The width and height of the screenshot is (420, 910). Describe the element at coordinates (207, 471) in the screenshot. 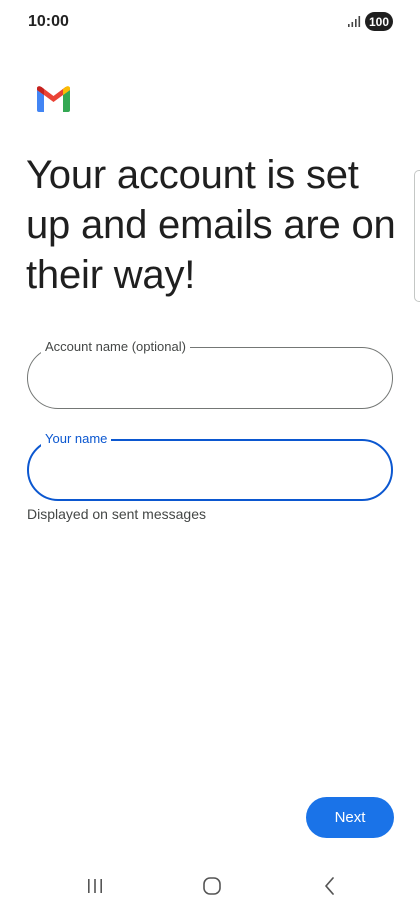

I see `your-name-input` at that location.